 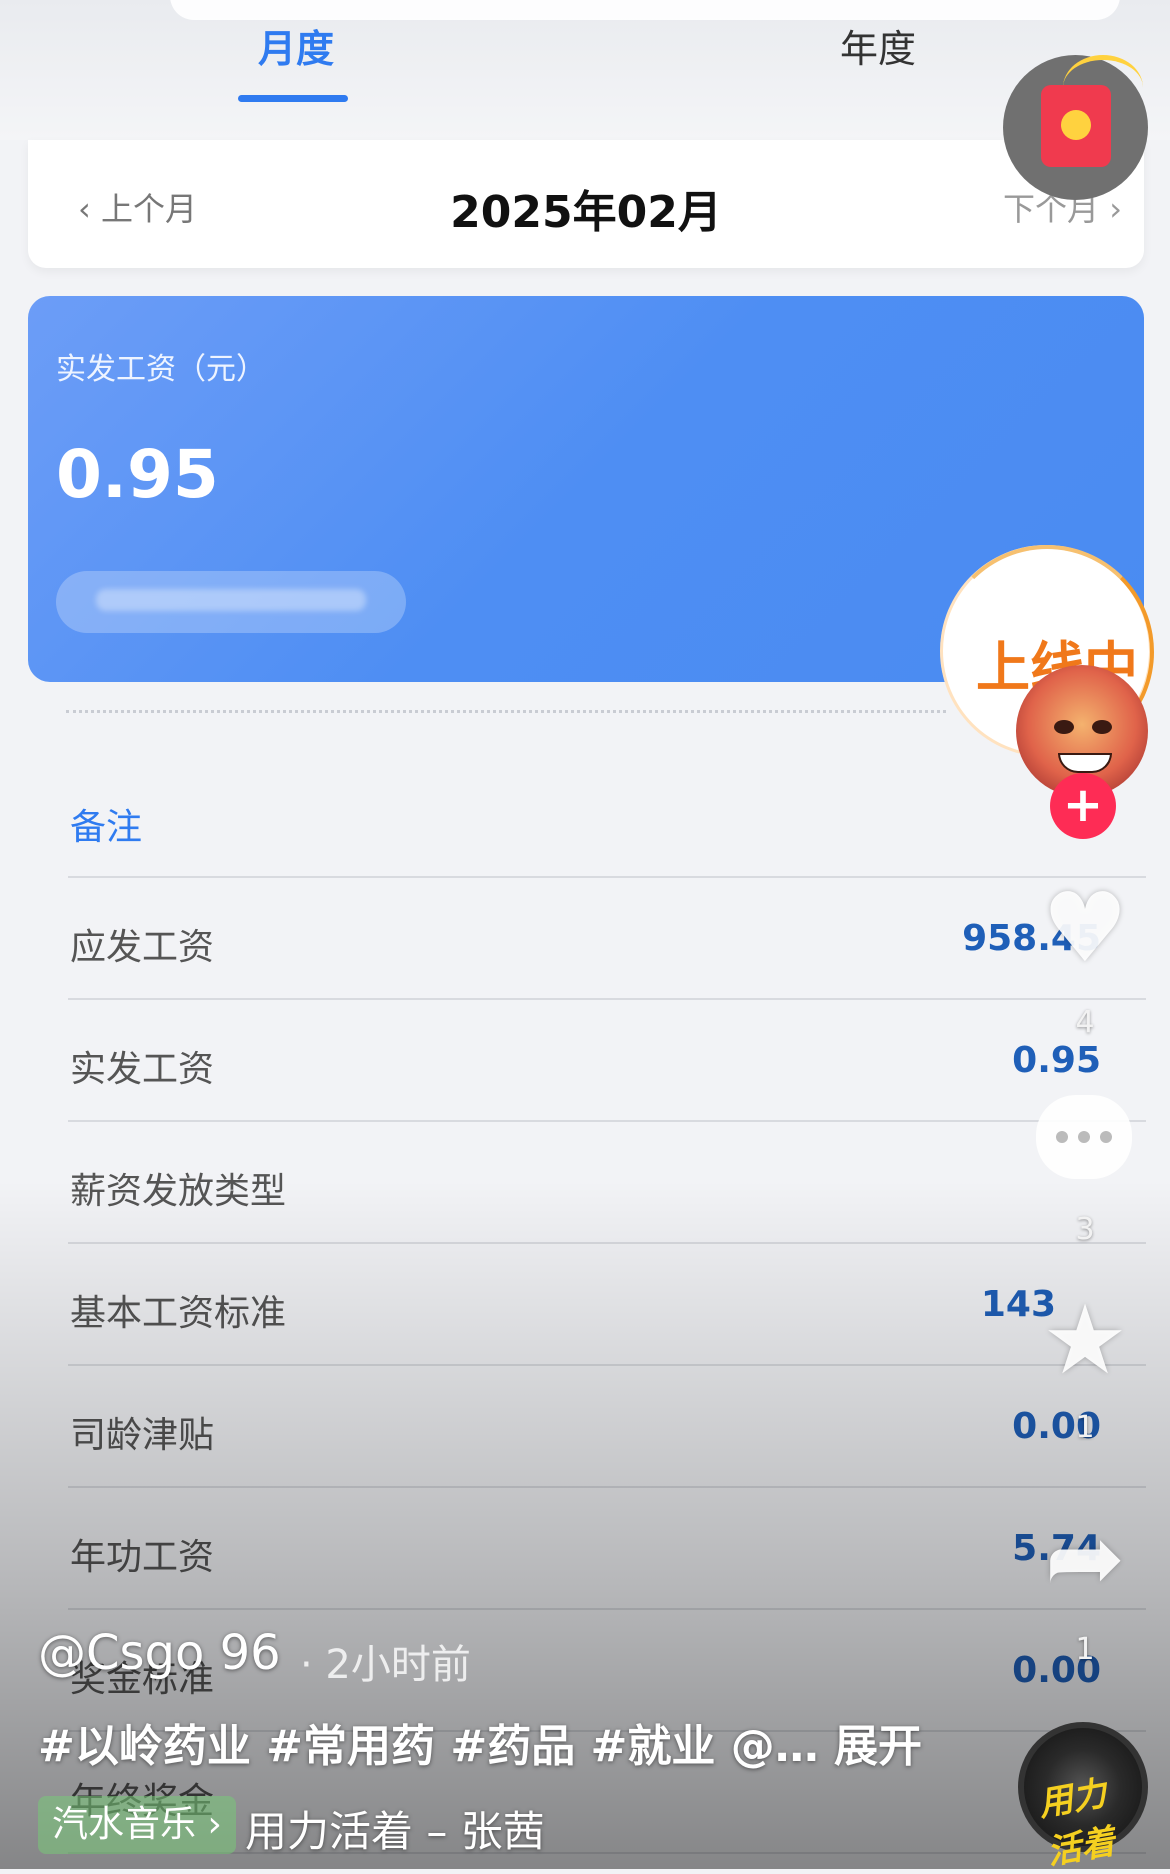 What do you see at coordinates (1084, 1137) in the screenshot?
I see `comment-icon` at bounding box center [1084, 1137].